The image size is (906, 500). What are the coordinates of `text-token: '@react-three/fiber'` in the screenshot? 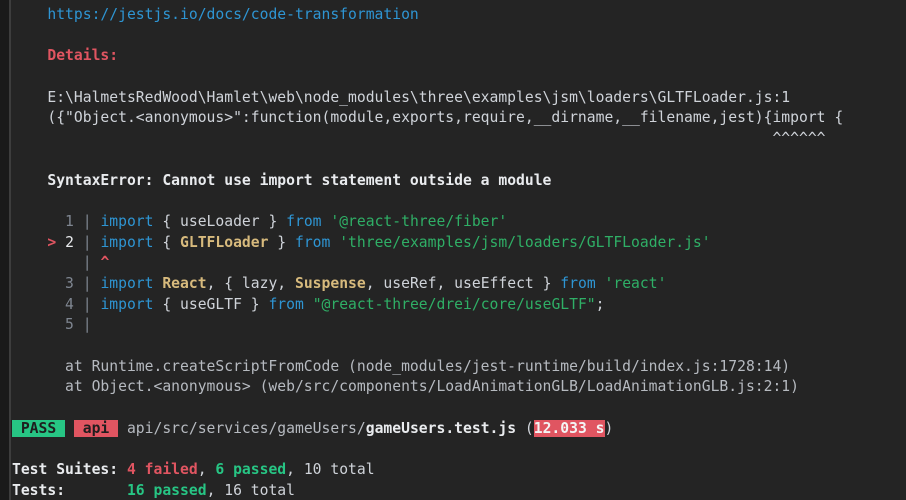 It's located at (419, 221).